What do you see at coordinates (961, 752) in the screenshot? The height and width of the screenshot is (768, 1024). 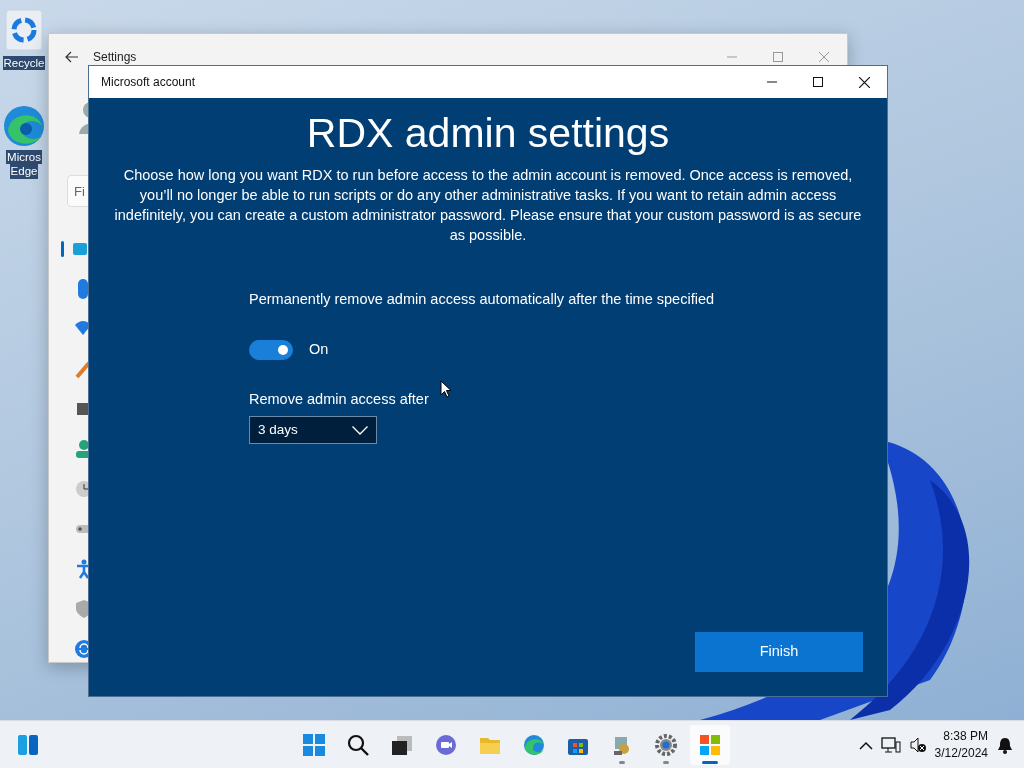 I see `clock-date: 3/12/2024` at bounding box center [961, 752].